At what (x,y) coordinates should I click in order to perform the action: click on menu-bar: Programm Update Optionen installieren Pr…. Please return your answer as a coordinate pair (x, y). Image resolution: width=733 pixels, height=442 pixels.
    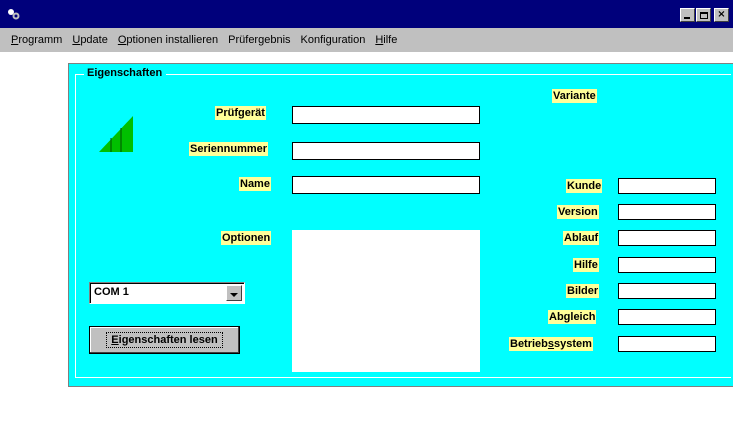
    Looking at the image, I should click on (366, 40).